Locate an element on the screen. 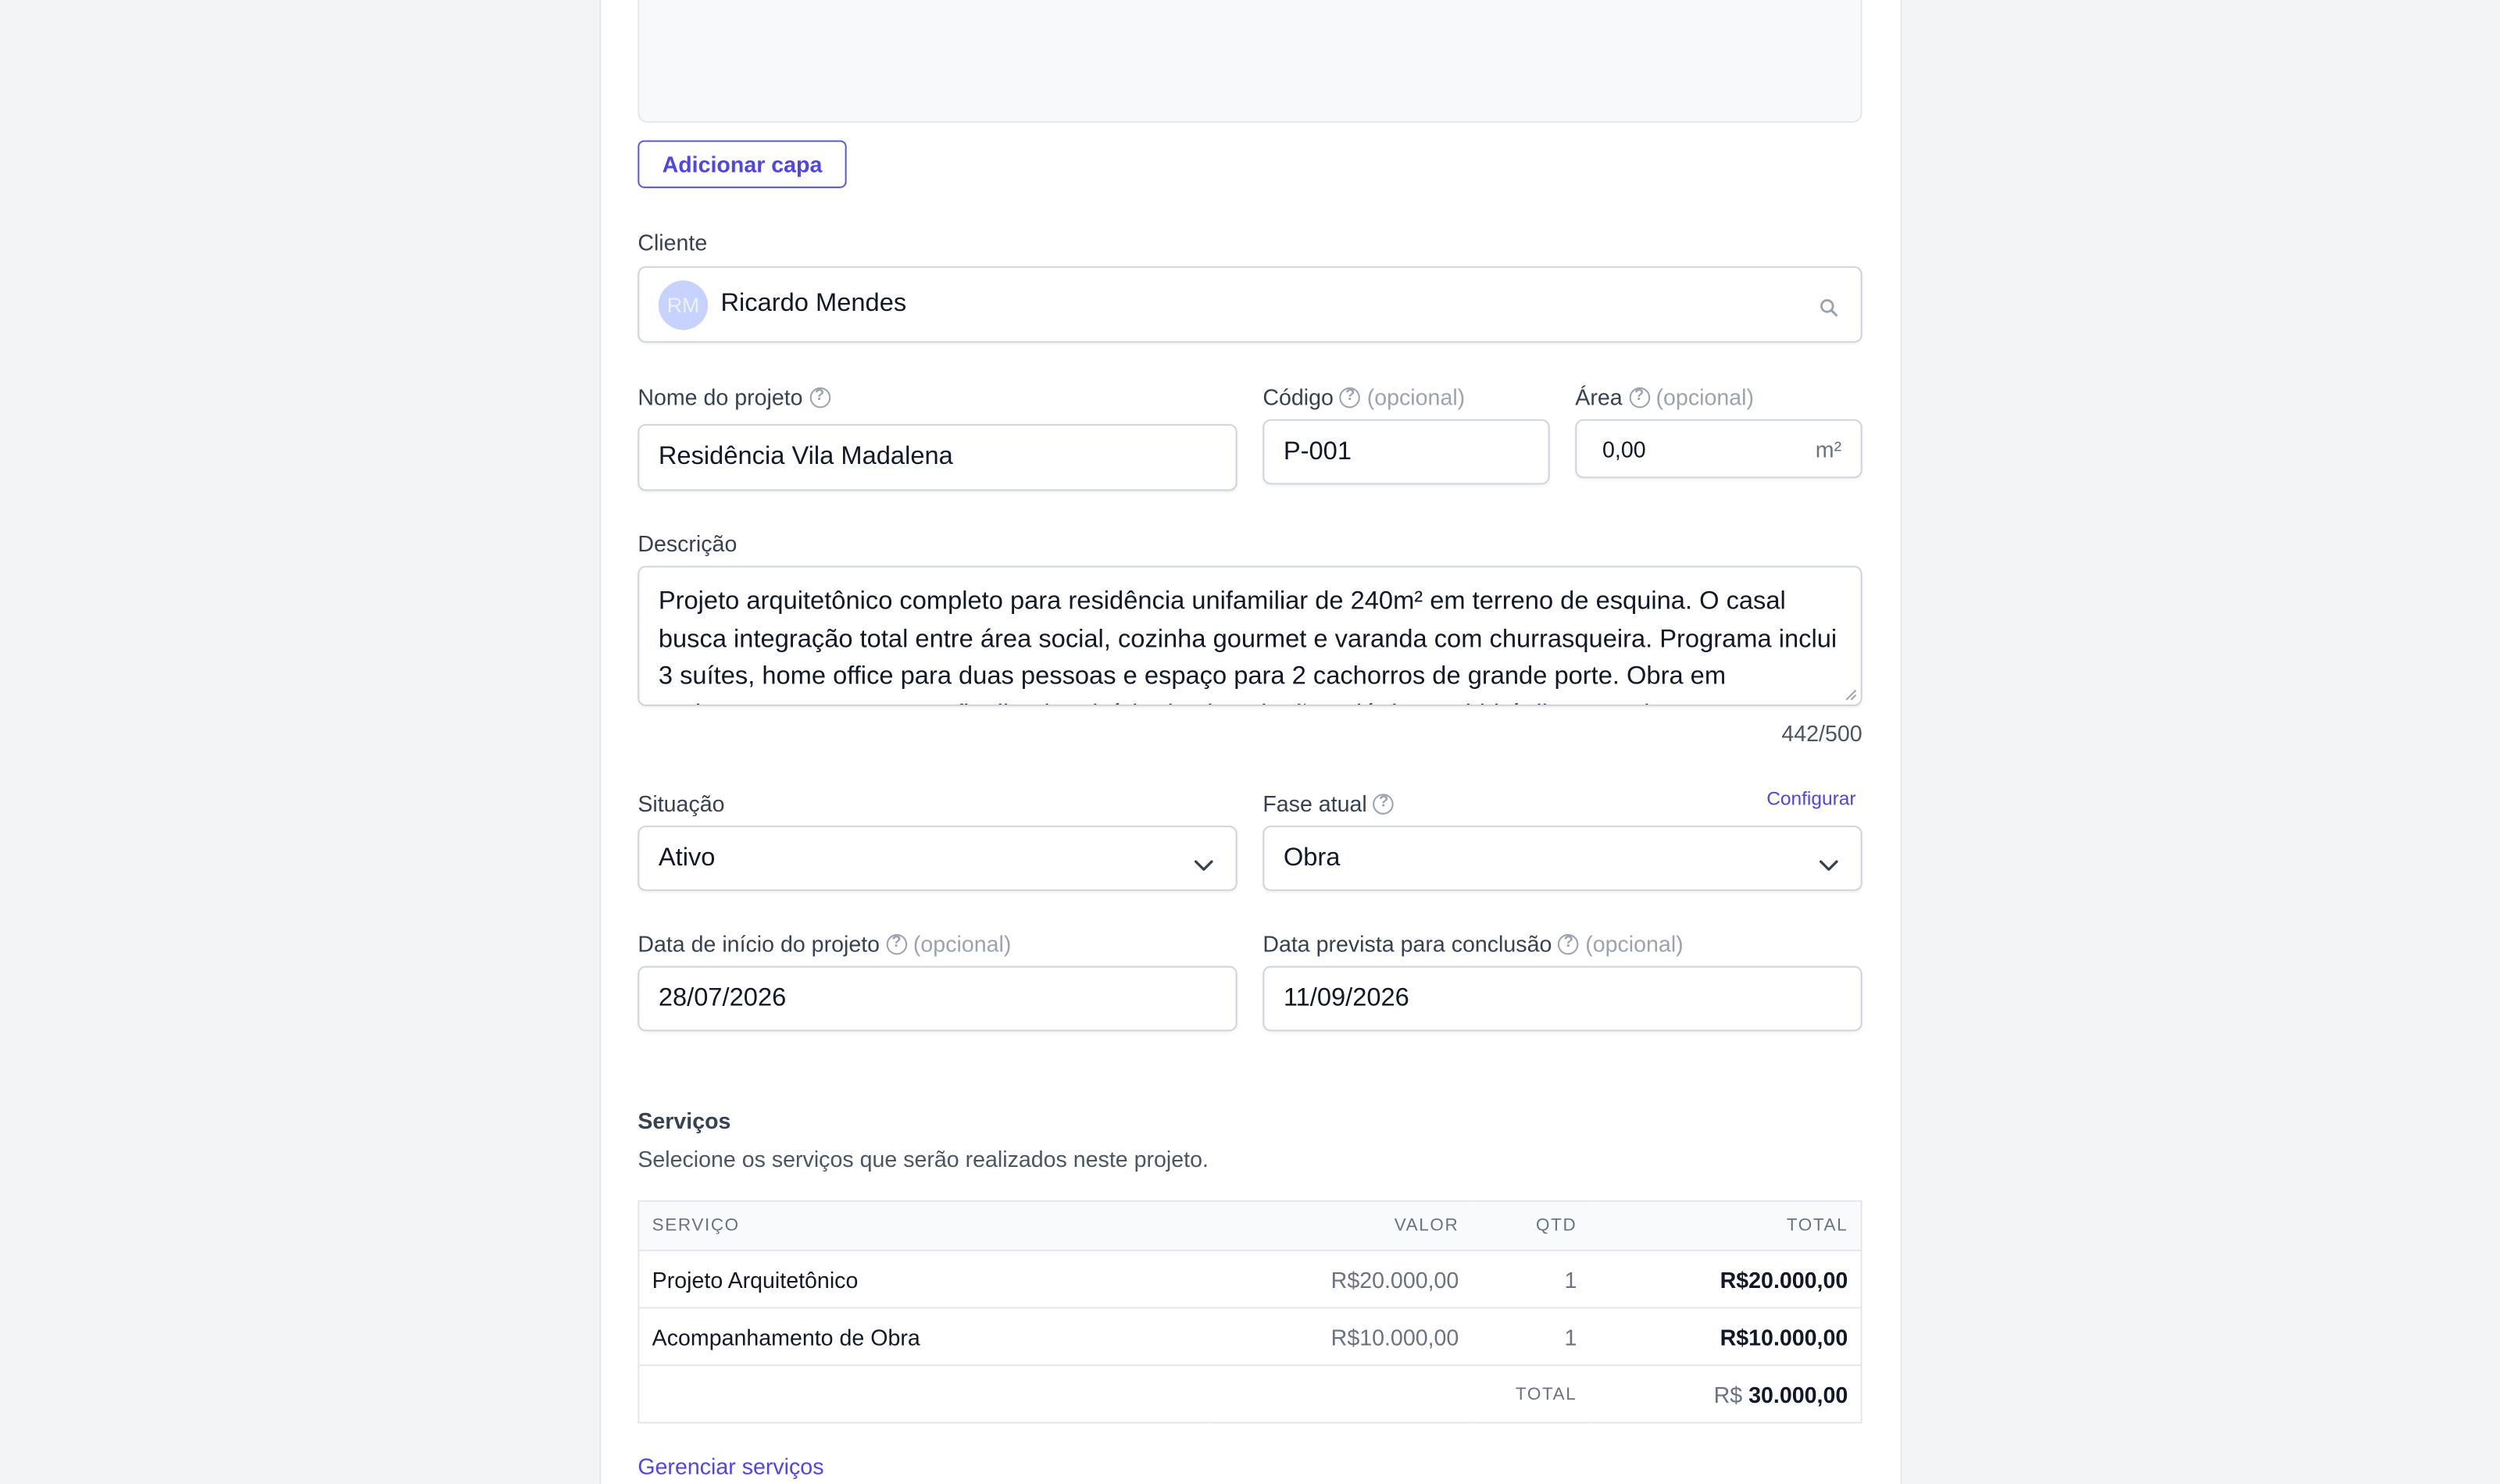  description-label-text: Descrição is located at coordinates (688, 543).